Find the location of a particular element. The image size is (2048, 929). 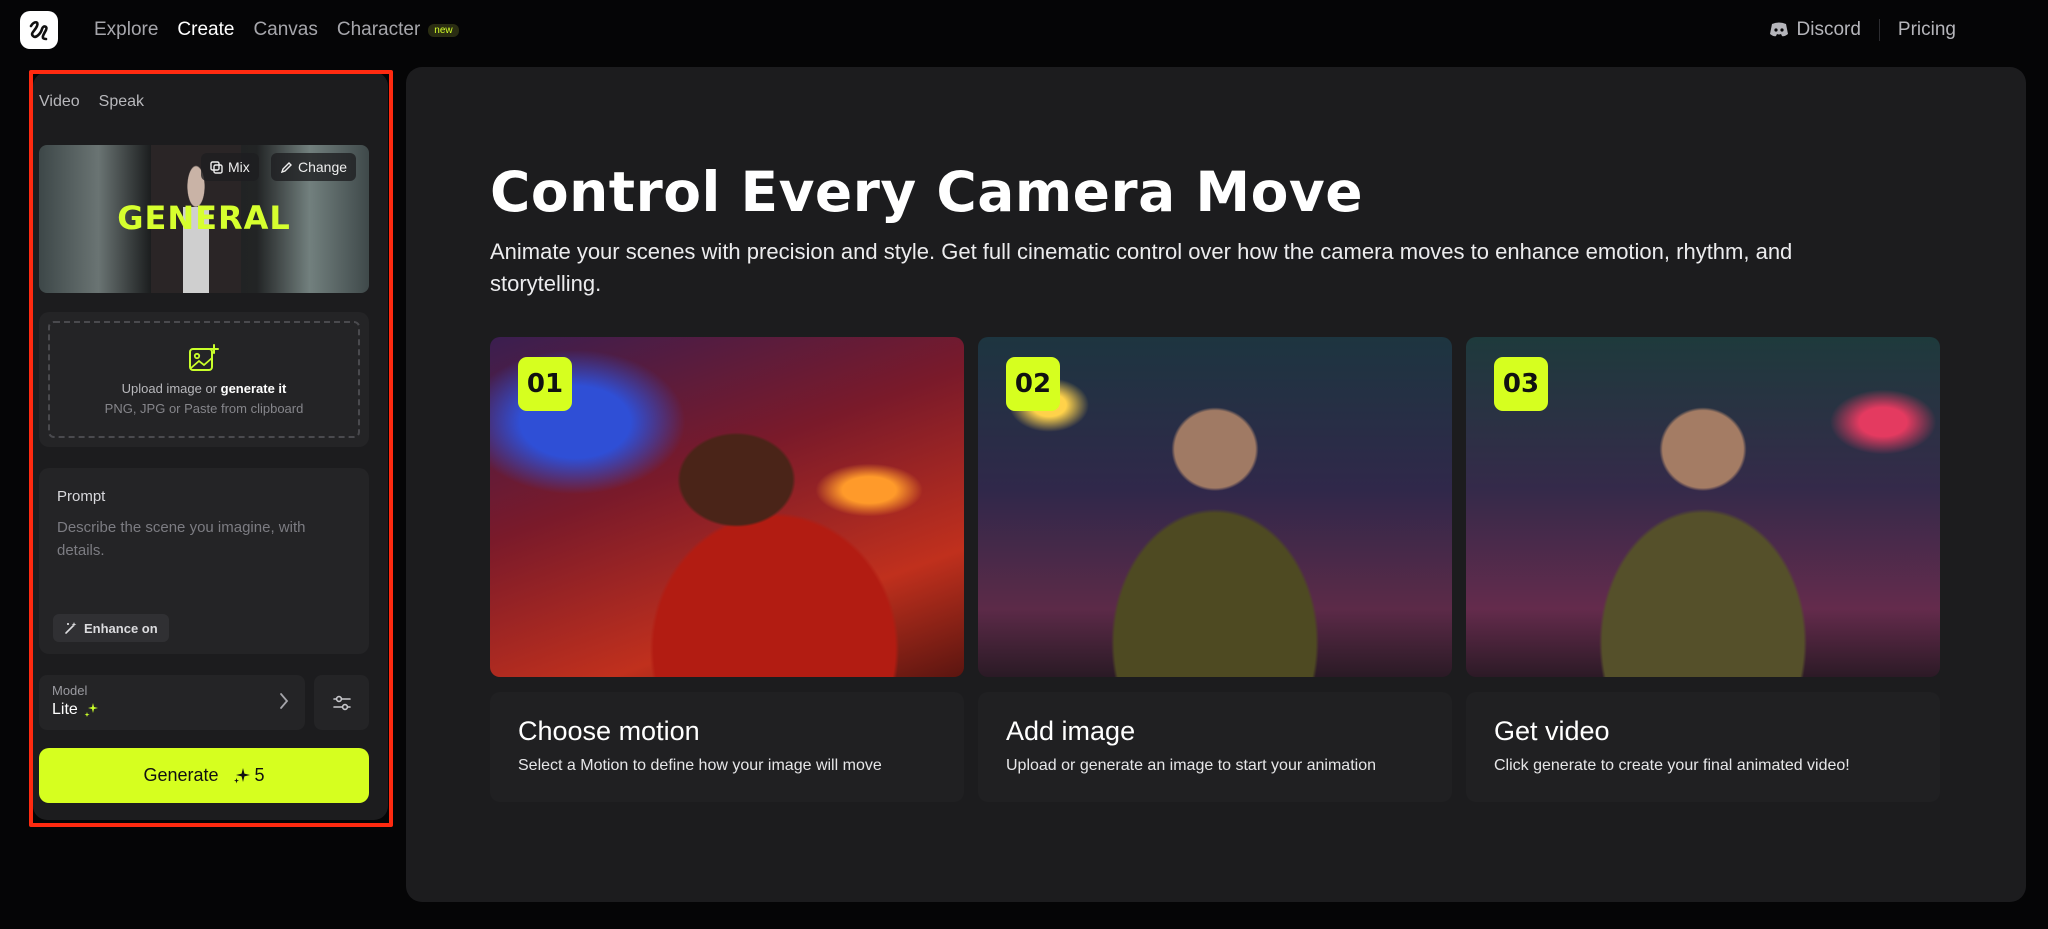

squiggle-logo-icon is located at coordinates (38, 30).